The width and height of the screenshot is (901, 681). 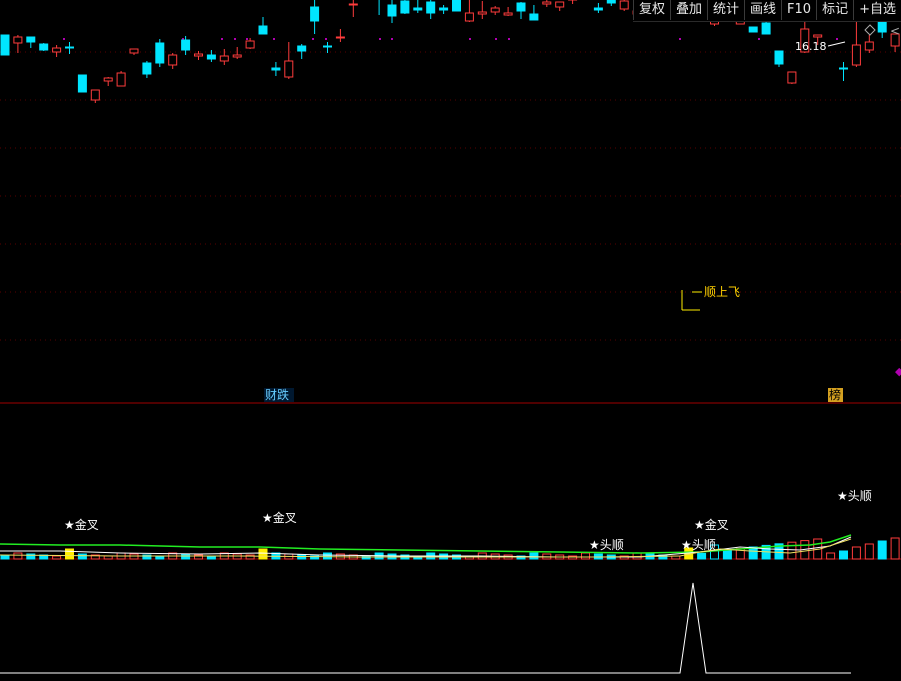 What do you see at coordinates (762, 10) in the screenshot?
I see `draw-line-button: 画线` at bounding box center [762, 10].